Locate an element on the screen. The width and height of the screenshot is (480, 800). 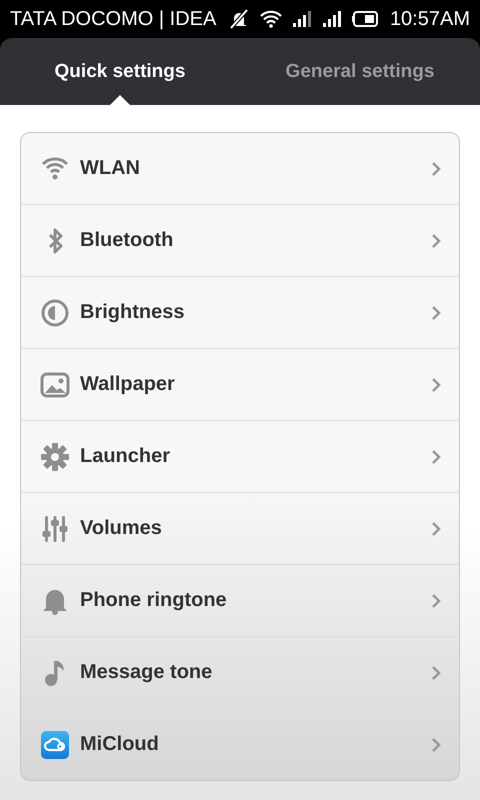
settings-item: MiCloud is located at coordinates (240, 744).